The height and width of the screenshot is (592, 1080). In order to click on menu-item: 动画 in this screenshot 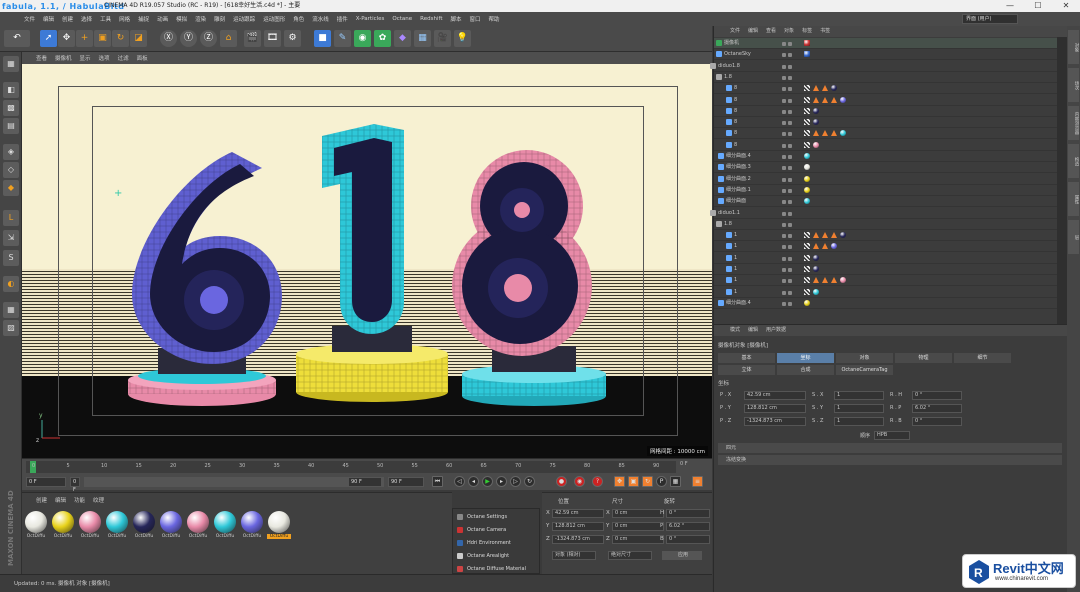, I will do `click(162, 19)`.